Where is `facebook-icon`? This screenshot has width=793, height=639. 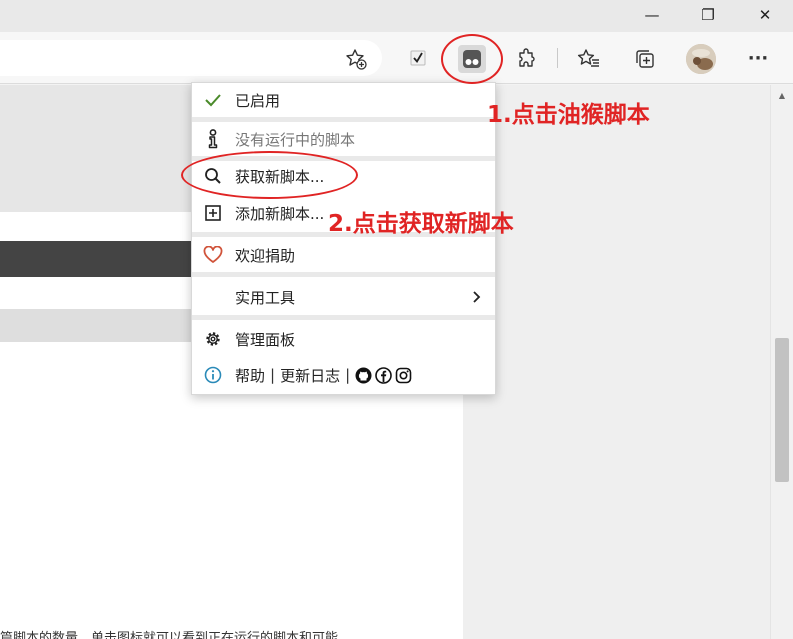 facebook-icon is located at coordinates (383, 375).